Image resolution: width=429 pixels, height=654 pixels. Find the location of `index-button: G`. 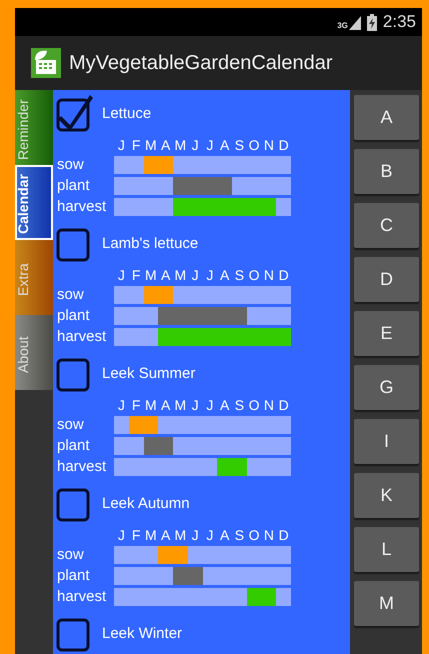

index-button: G is located at coordinates (386, 387).